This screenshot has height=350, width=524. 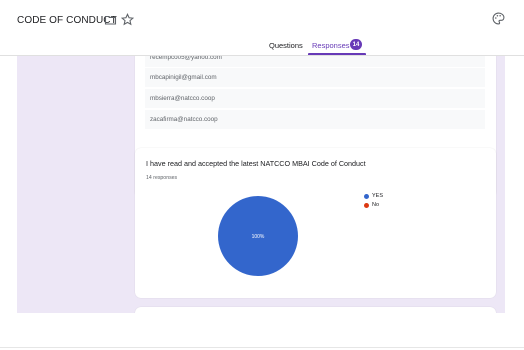 What do you see at coordinates (262, 347) in the screenshot?
I see `bottom-divider` at bounding box center [262, 347].